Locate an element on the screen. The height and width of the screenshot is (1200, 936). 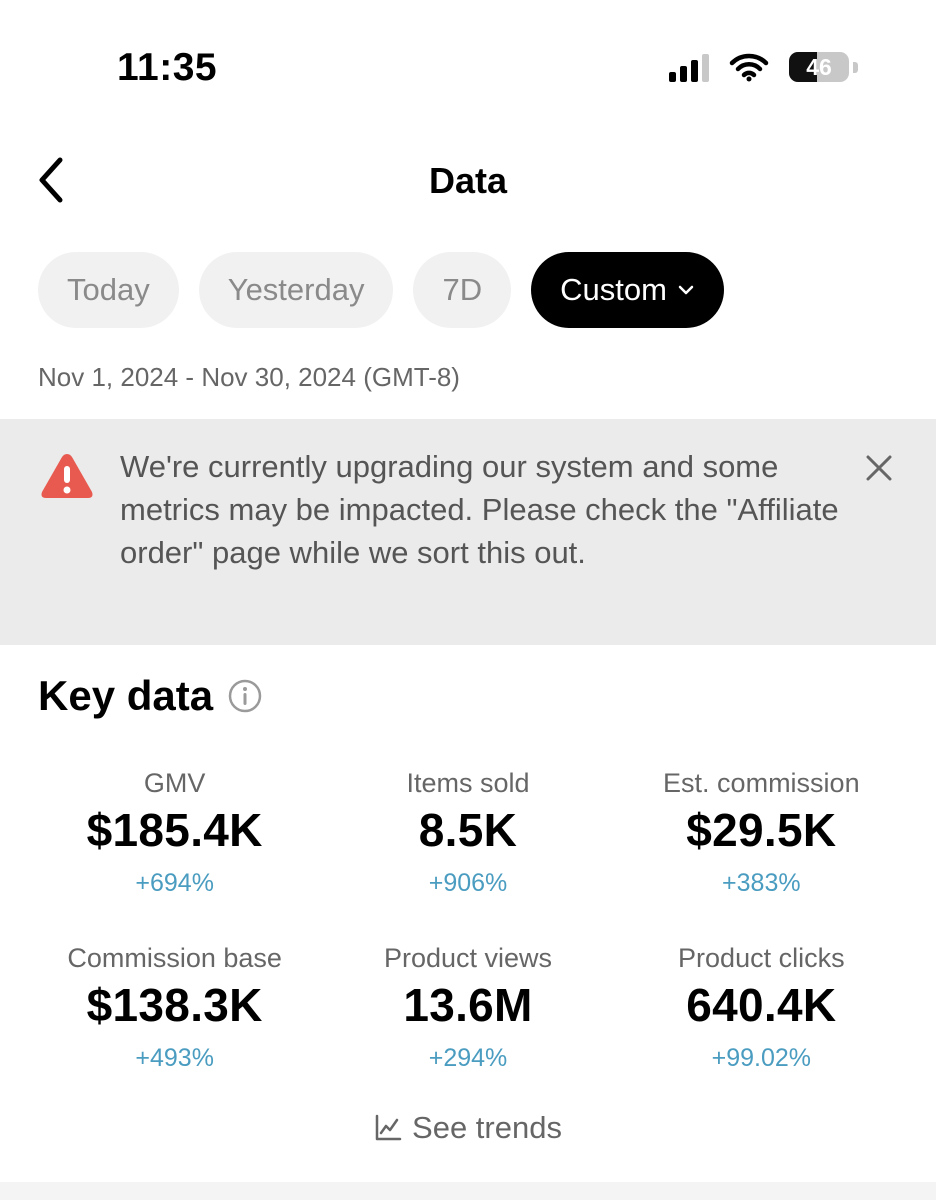
page-title: Data is located at coordinates (468, 180).